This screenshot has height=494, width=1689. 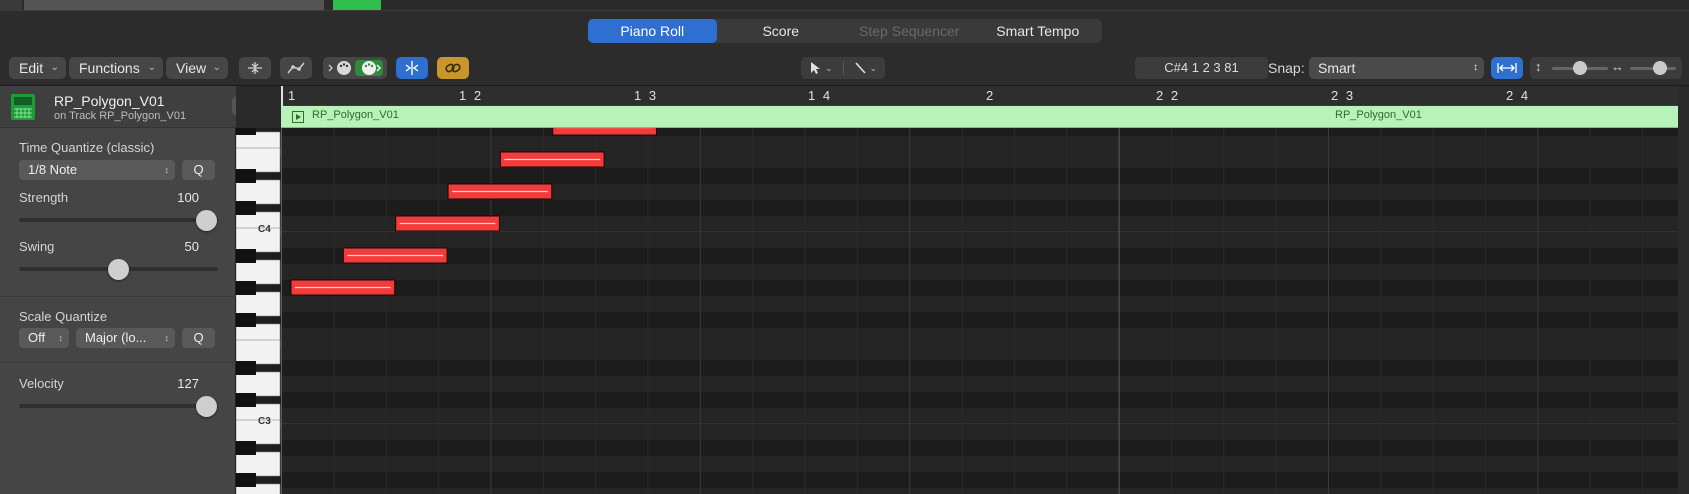 I want to click on bar-ruler: 1 1 2 1 3 1 4 2 2 2 2 3 2 4 3, so click(x=985, y=96).